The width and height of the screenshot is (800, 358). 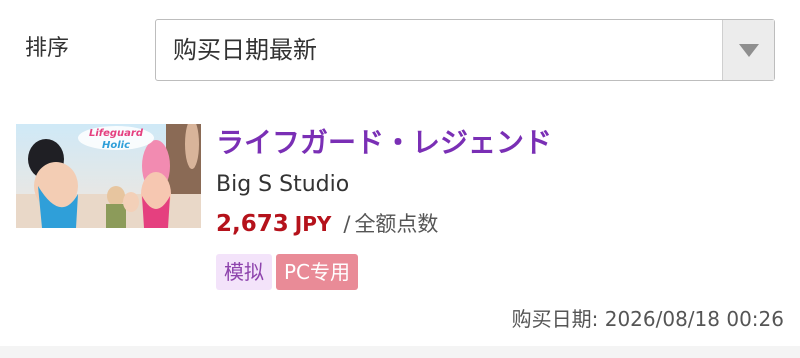 What do you see at coordinates (465, 50) in the screenshot?
I see `sort-select: 购买日期最新` at bounding box center [465, 50].